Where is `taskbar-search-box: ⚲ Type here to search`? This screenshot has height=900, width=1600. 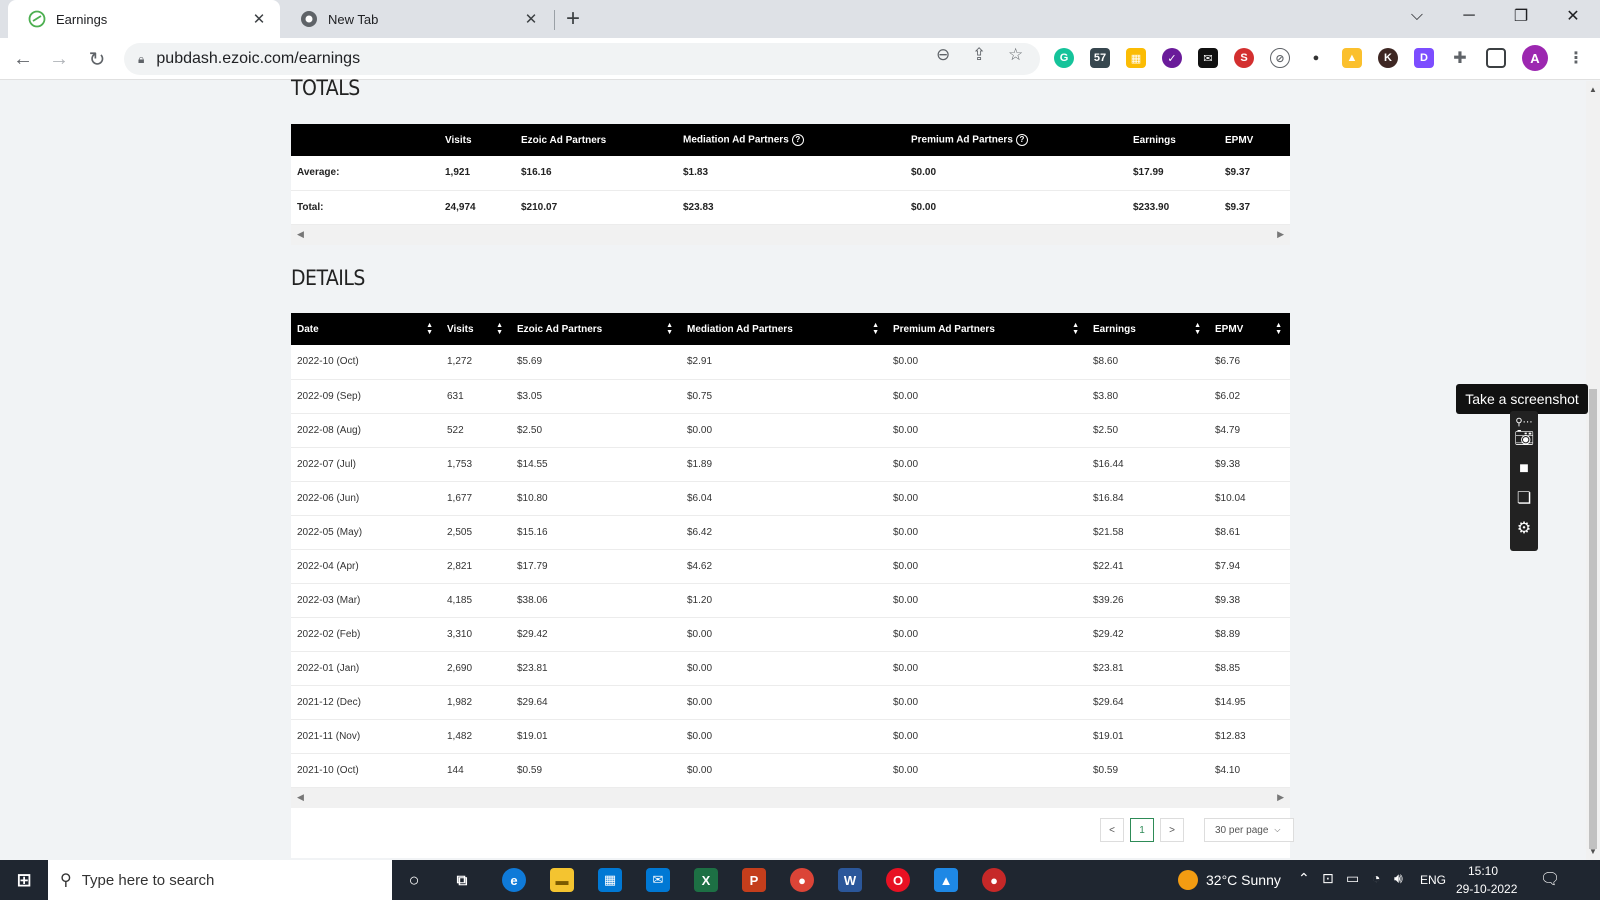 taskbar-search-box: ⚲ Type here to search is located at coordinates (220, 880).